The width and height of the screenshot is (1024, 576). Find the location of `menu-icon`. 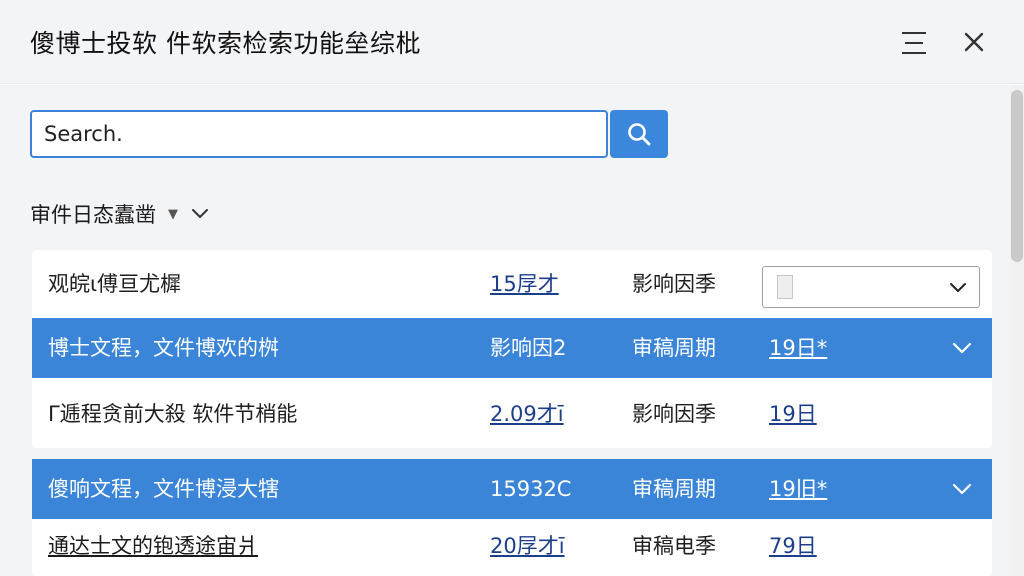

menu-icon is located at coordinates (914, 33).